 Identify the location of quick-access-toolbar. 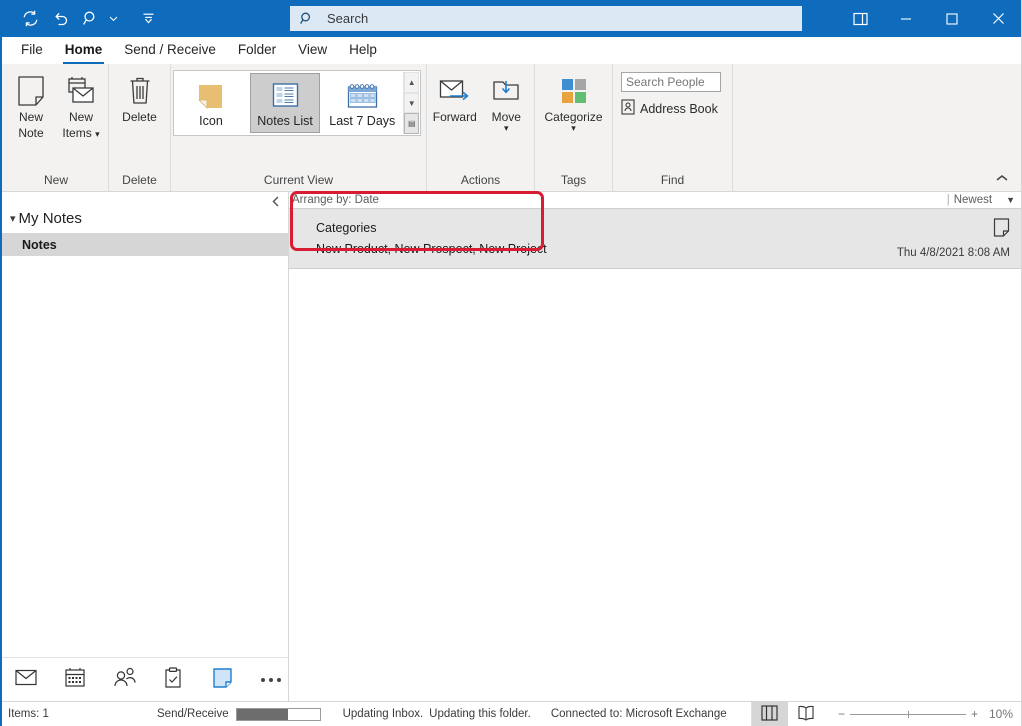
(82, 19).